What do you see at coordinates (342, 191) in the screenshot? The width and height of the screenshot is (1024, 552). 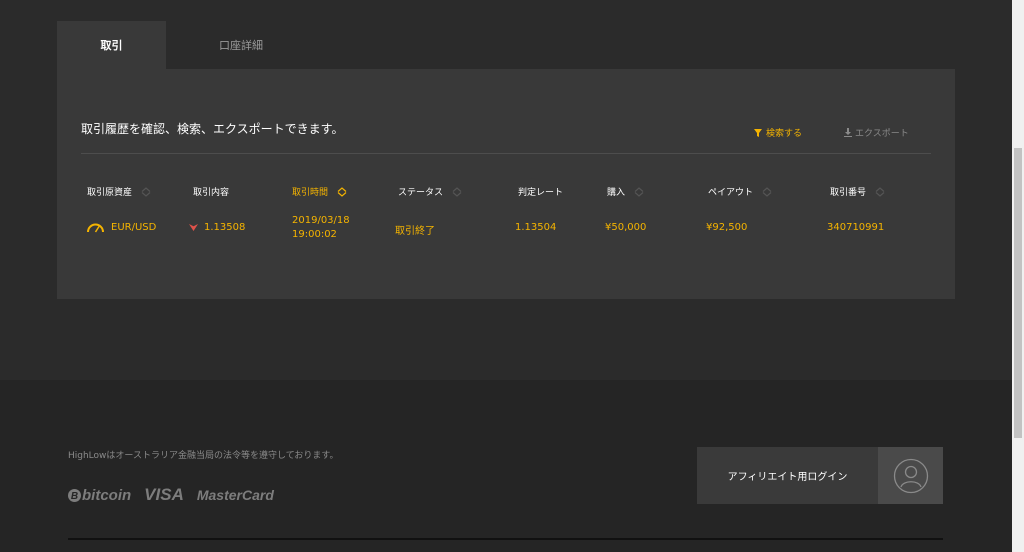 I see `sort-icon-active` at bounding box center [342, 191].